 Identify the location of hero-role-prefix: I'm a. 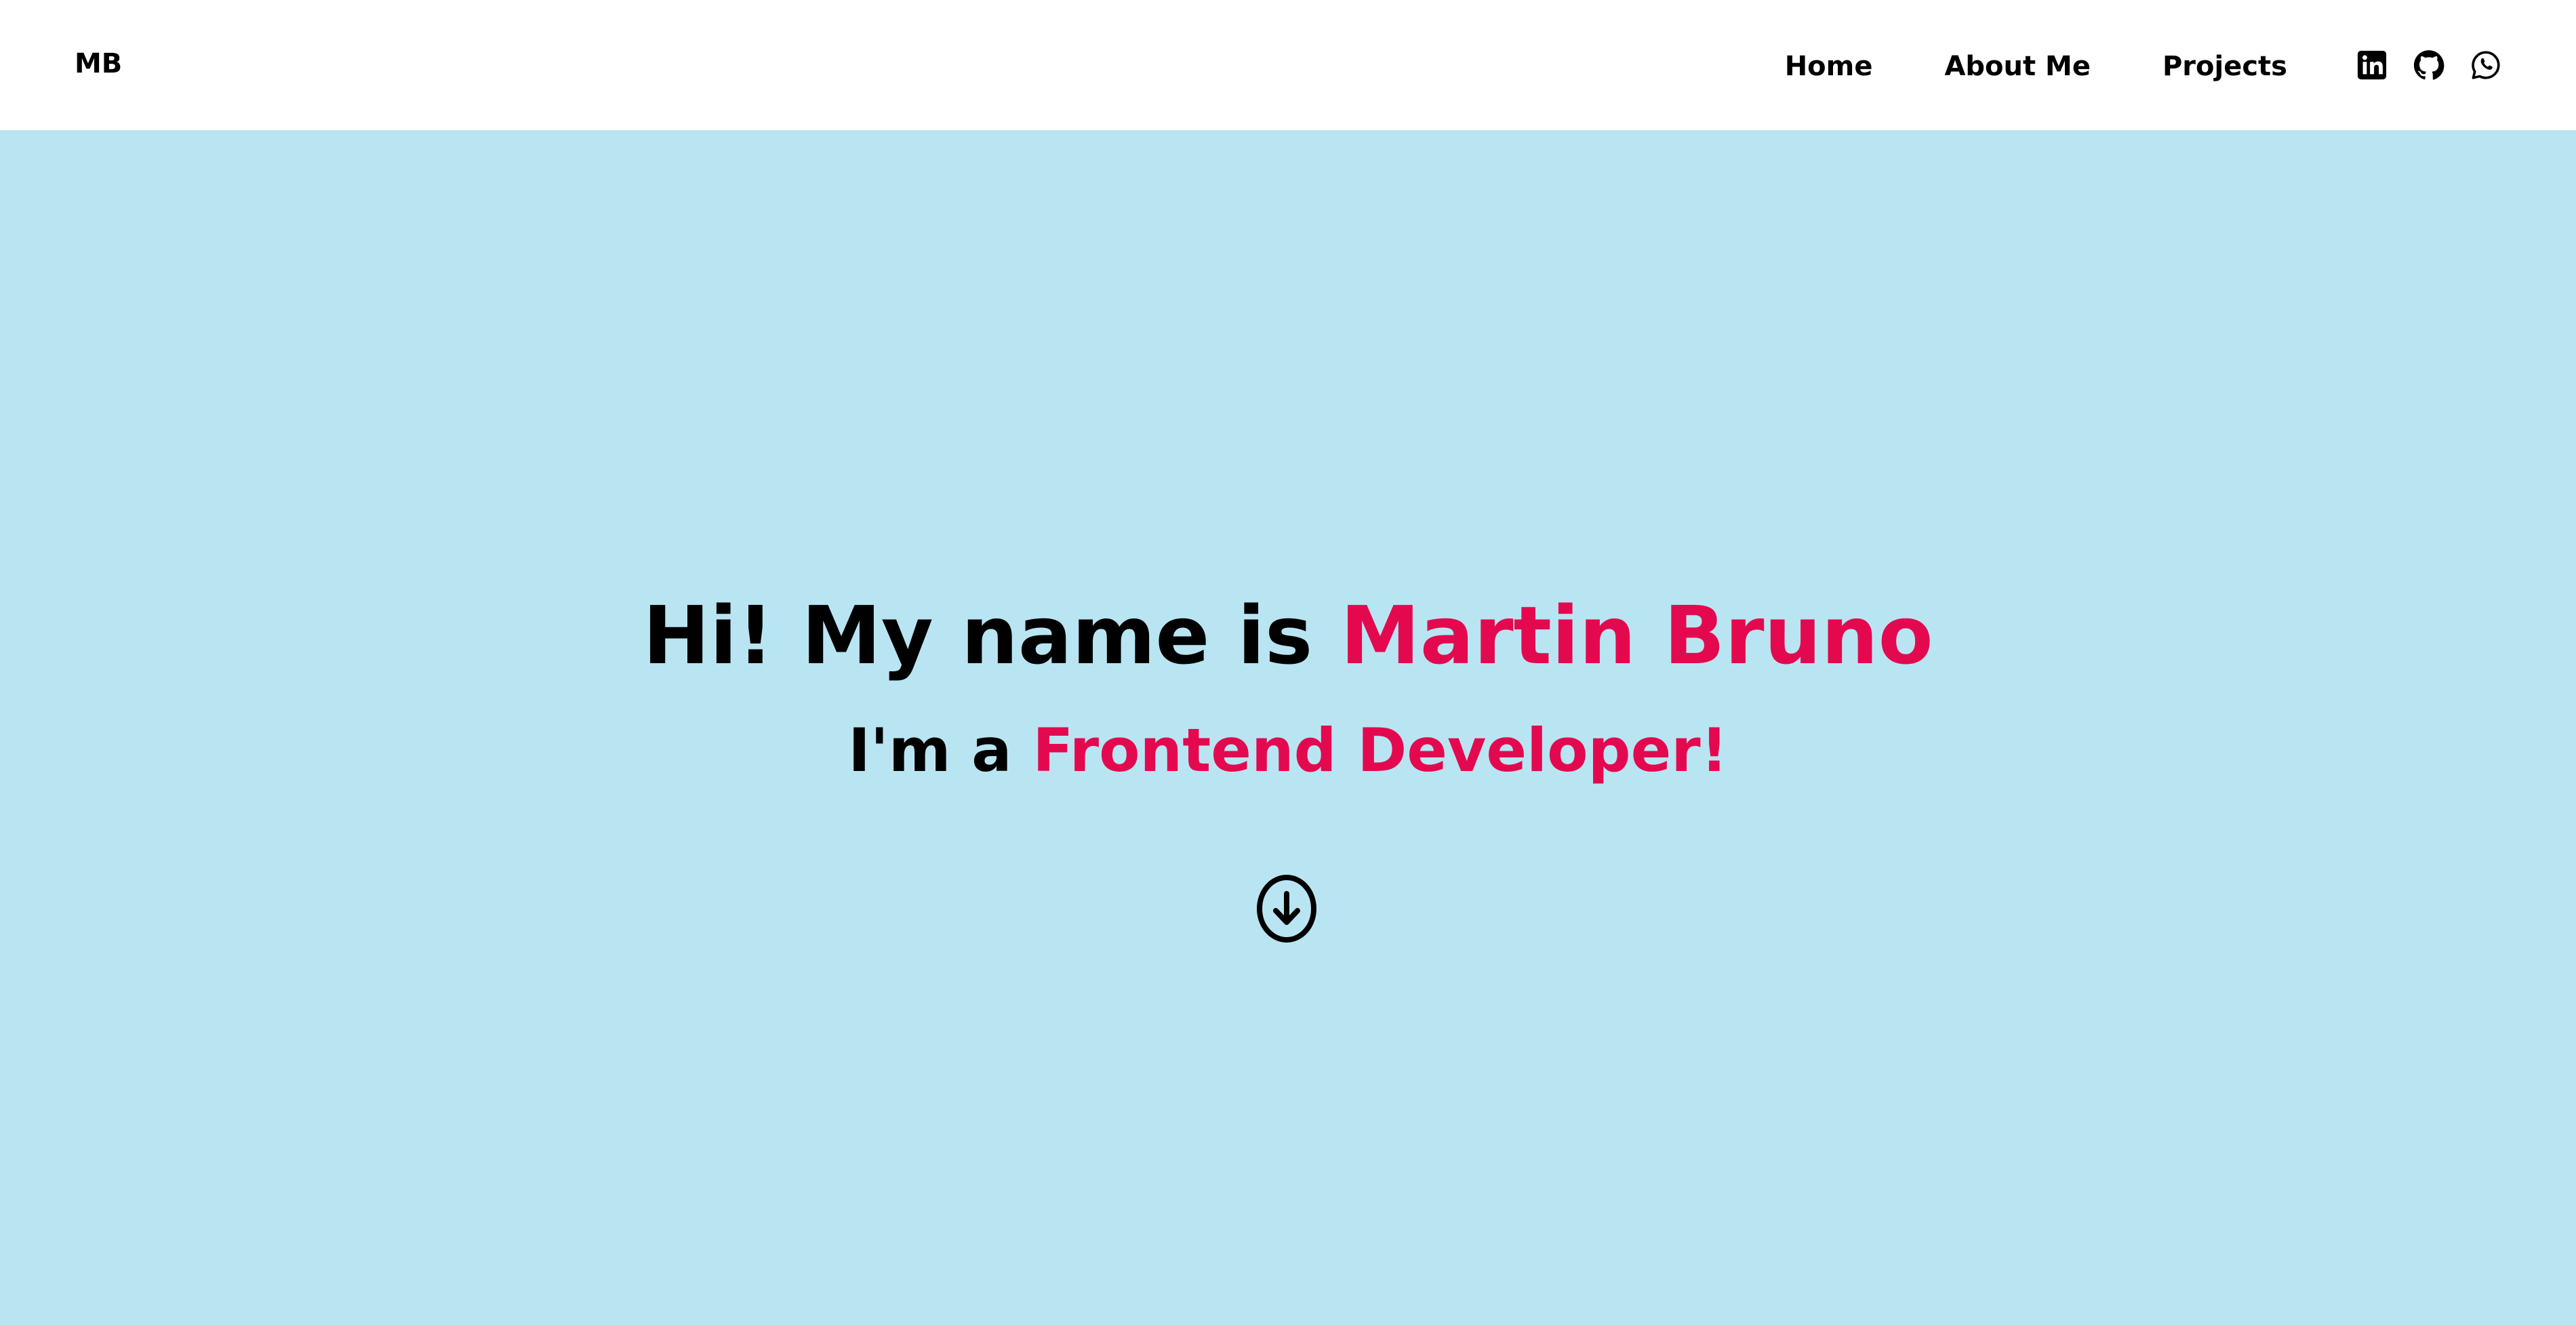
(940, 750).